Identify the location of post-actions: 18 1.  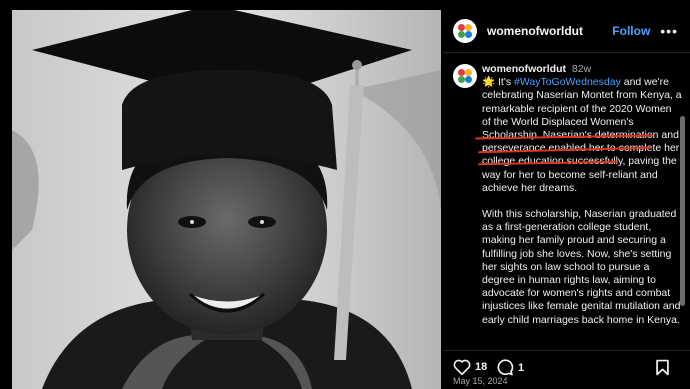
(566, 363).